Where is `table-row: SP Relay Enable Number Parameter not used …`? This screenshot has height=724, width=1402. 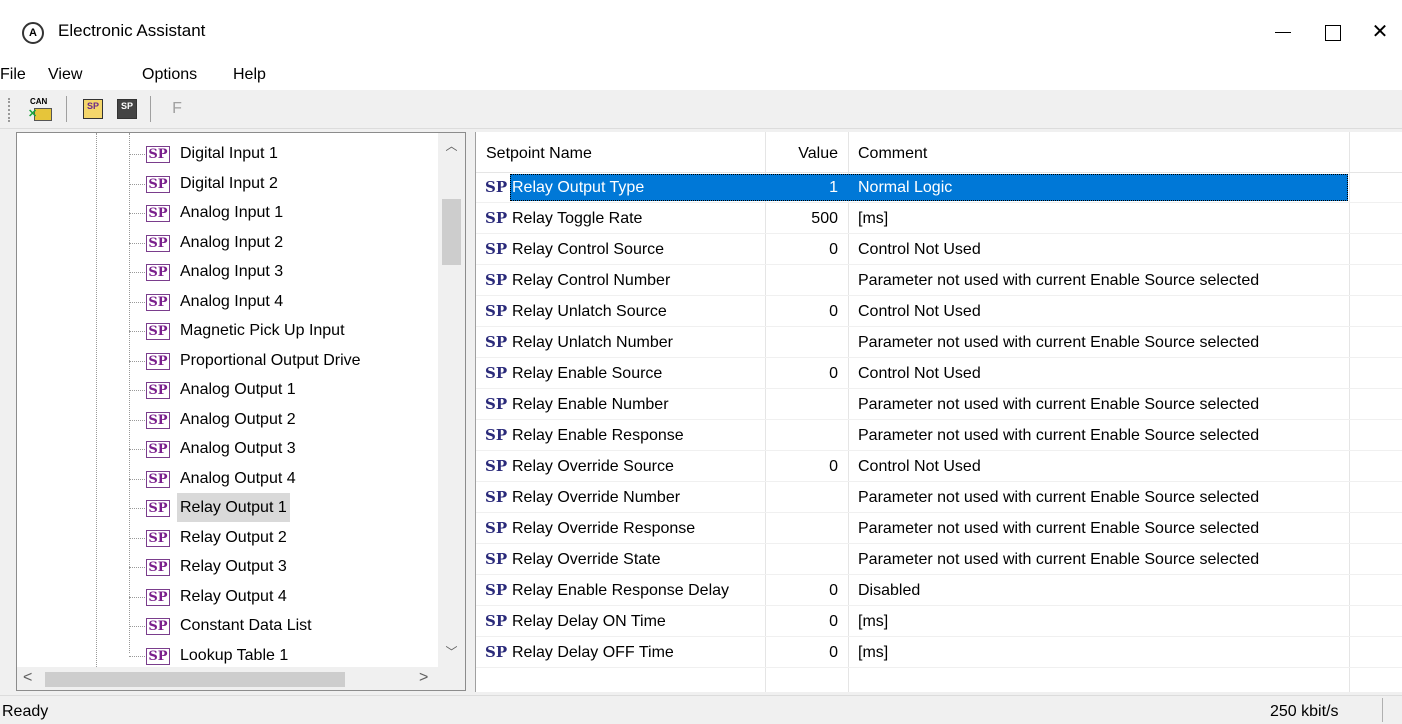
table-row: SP Relay Enable Number Parameter not used … is located at coordinates (939, 404).